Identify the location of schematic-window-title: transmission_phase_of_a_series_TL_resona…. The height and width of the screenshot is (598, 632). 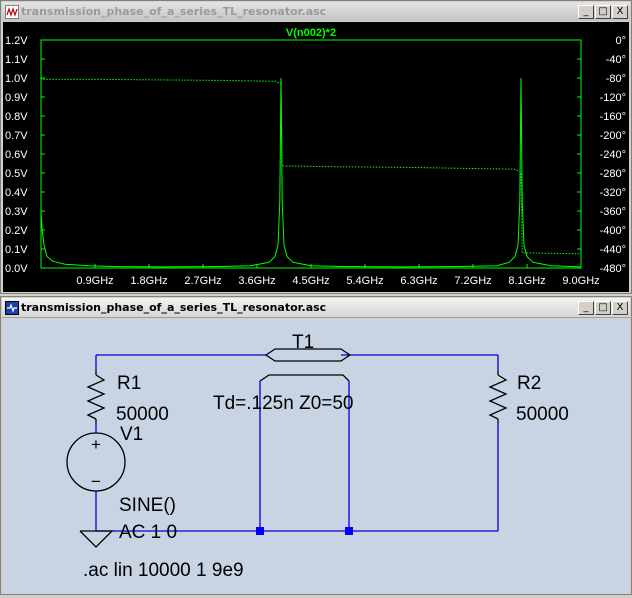
(174, 307).